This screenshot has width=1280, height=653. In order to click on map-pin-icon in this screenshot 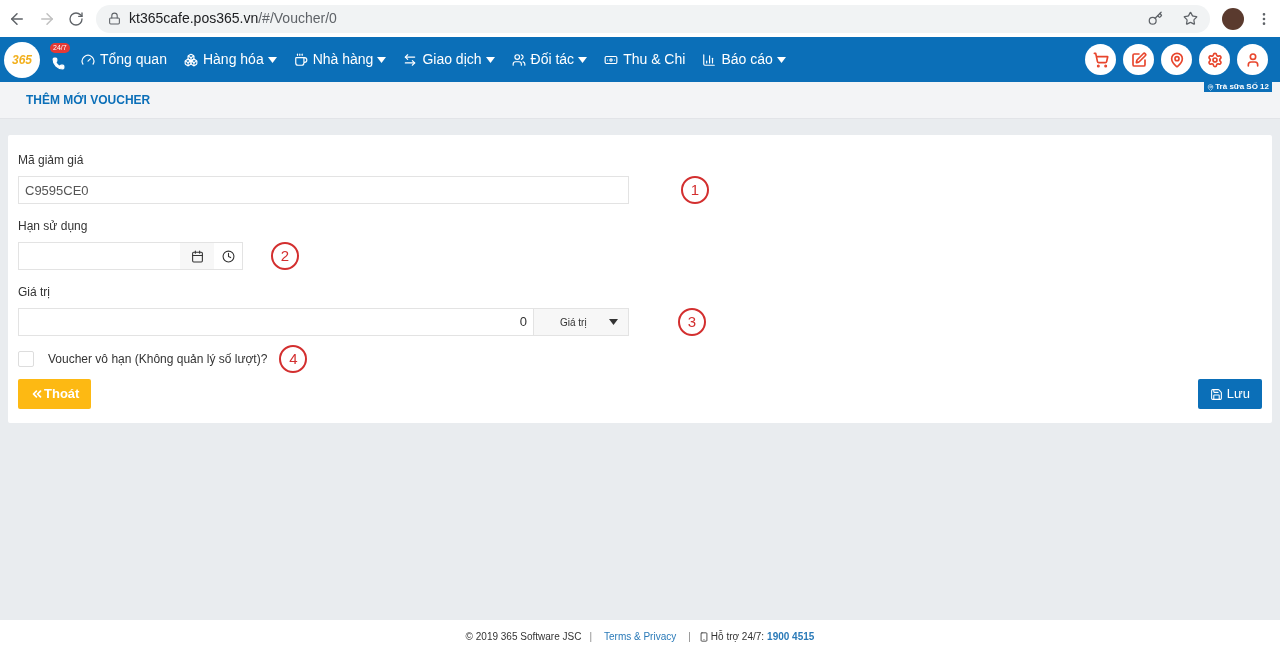, I will do `click(1176, 59)`.